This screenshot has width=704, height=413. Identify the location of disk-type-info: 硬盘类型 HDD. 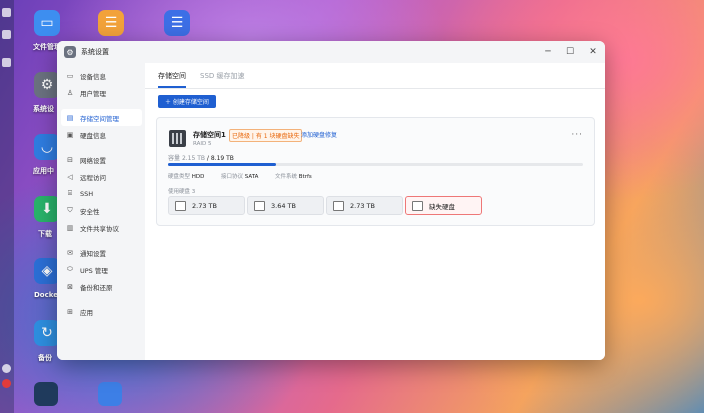
(186, 176).